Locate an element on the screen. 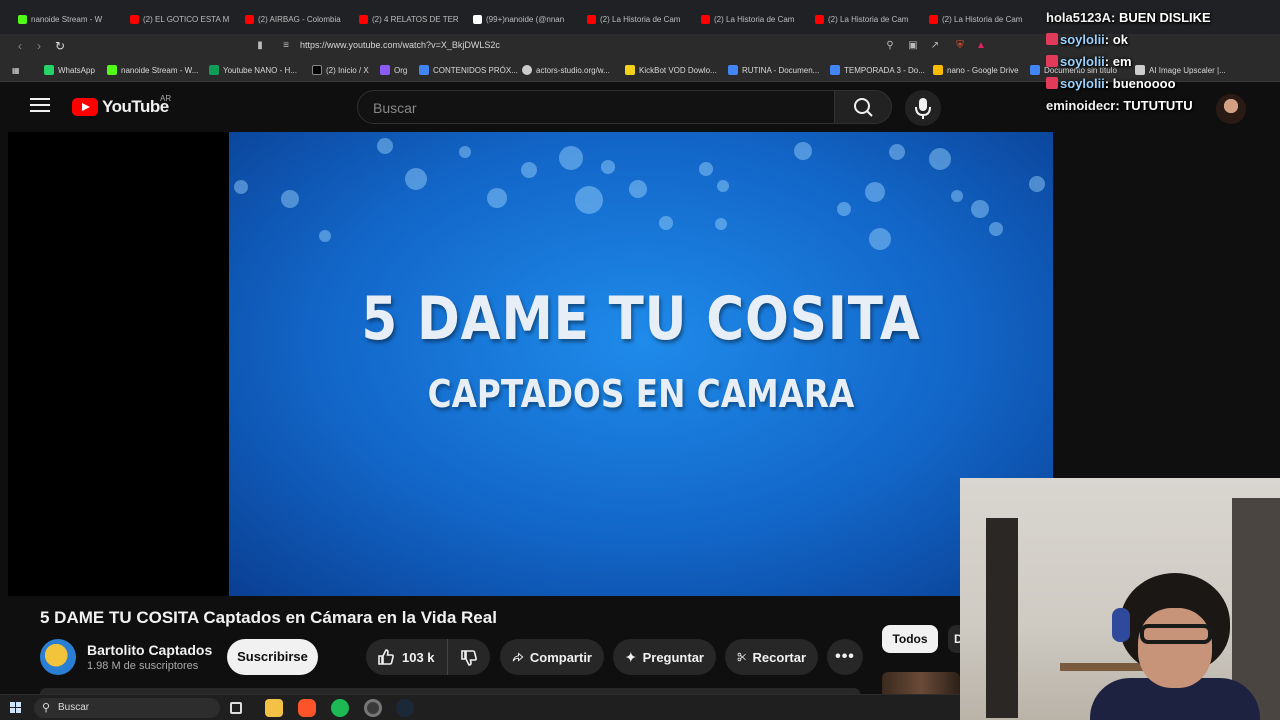 The height and width of the screenshot is (720, 1280). more-icon: ••• is located at coordinates (845, 656).